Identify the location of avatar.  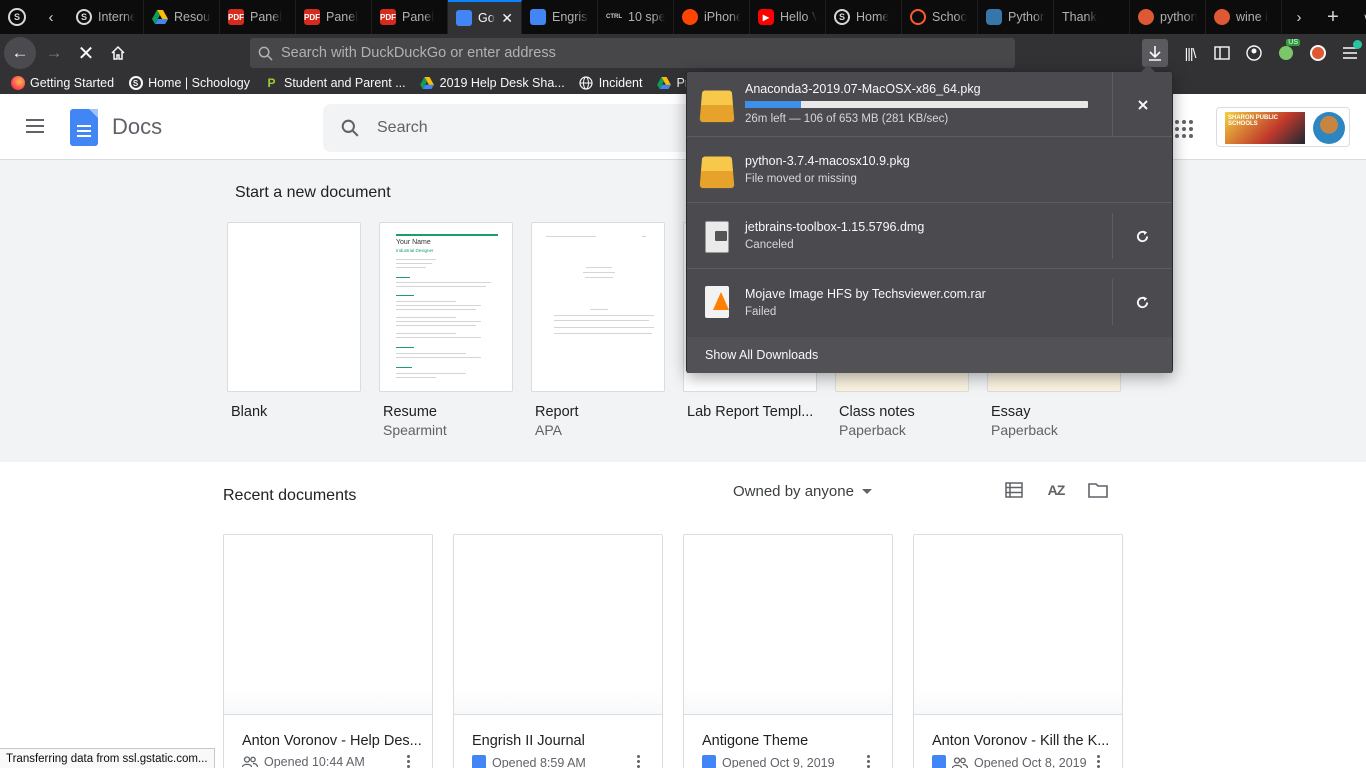
(1329, 128).